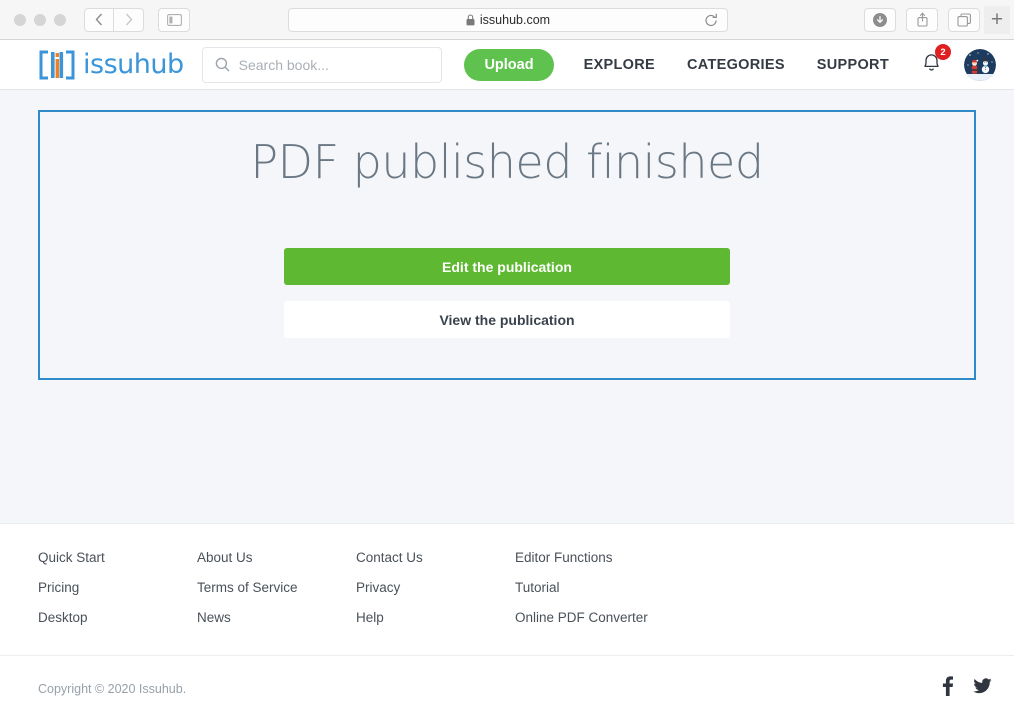 This screenshot has height=721, width=1014. Describe the element at coordinates (711, 19) in the screenshot. I see `reload-icon` at that location.